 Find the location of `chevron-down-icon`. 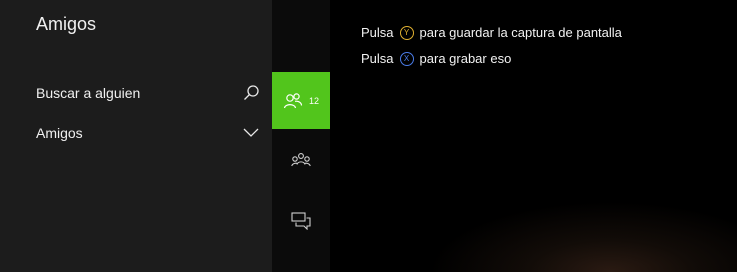

chevron-down-icon is located at coordinates (251, 133).